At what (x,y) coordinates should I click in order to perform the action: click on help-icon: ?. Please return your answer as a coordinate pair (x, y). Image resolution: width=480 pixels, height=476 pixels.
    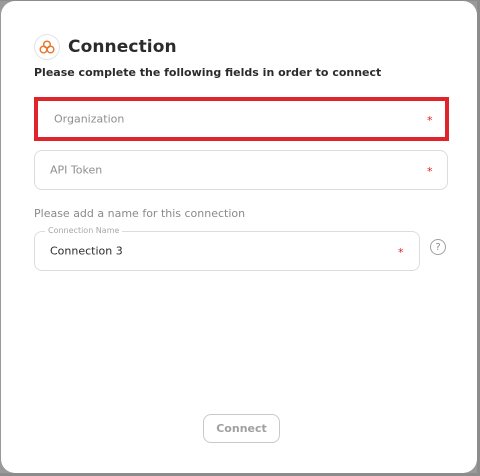
    Looking at the image, I should click on (438, 247).